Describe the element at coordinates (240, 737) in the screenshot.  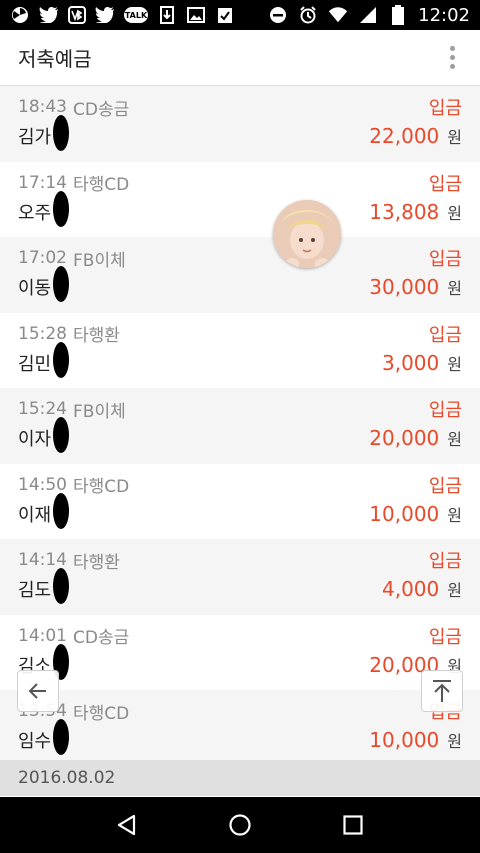
I see `row-body: 임수 10,000 원` at that location.